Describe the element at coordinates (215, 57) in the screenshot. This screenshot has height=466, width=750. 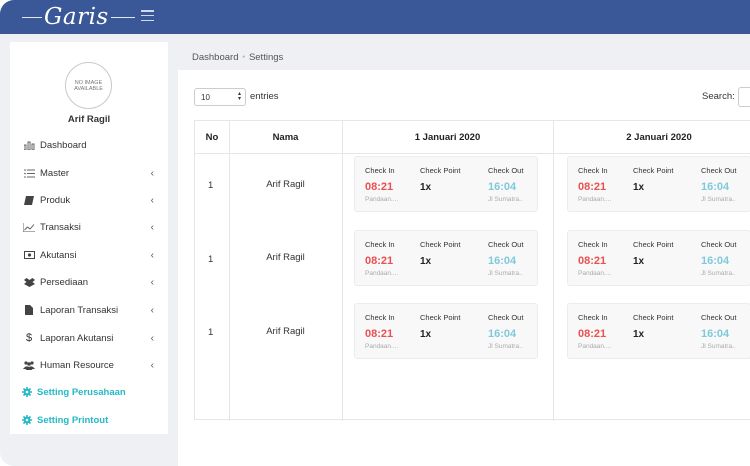
I see `breadcrumb-home: Dashboard` at that location.